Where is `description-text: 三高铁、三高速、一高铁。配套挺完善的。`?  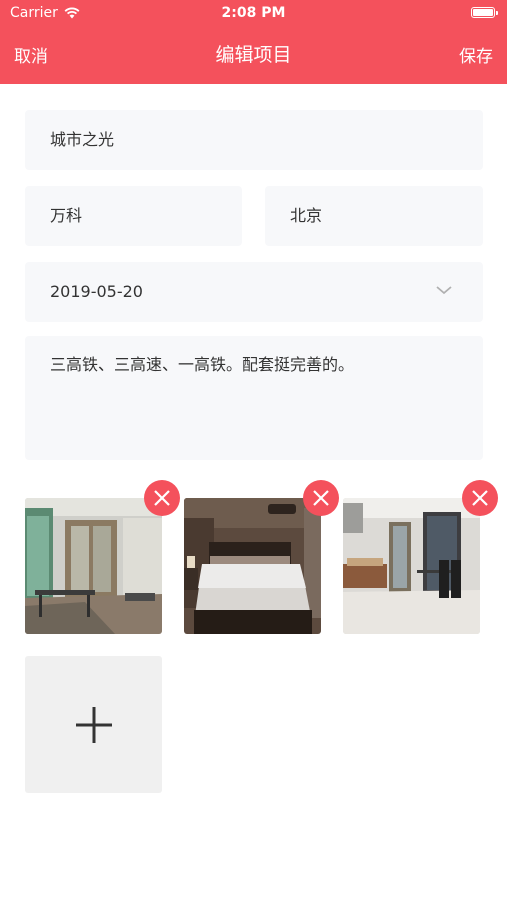
description-text: 三高铁、三高速、一高铁。配套挺完善的。 is located at coordinates (202, 364).